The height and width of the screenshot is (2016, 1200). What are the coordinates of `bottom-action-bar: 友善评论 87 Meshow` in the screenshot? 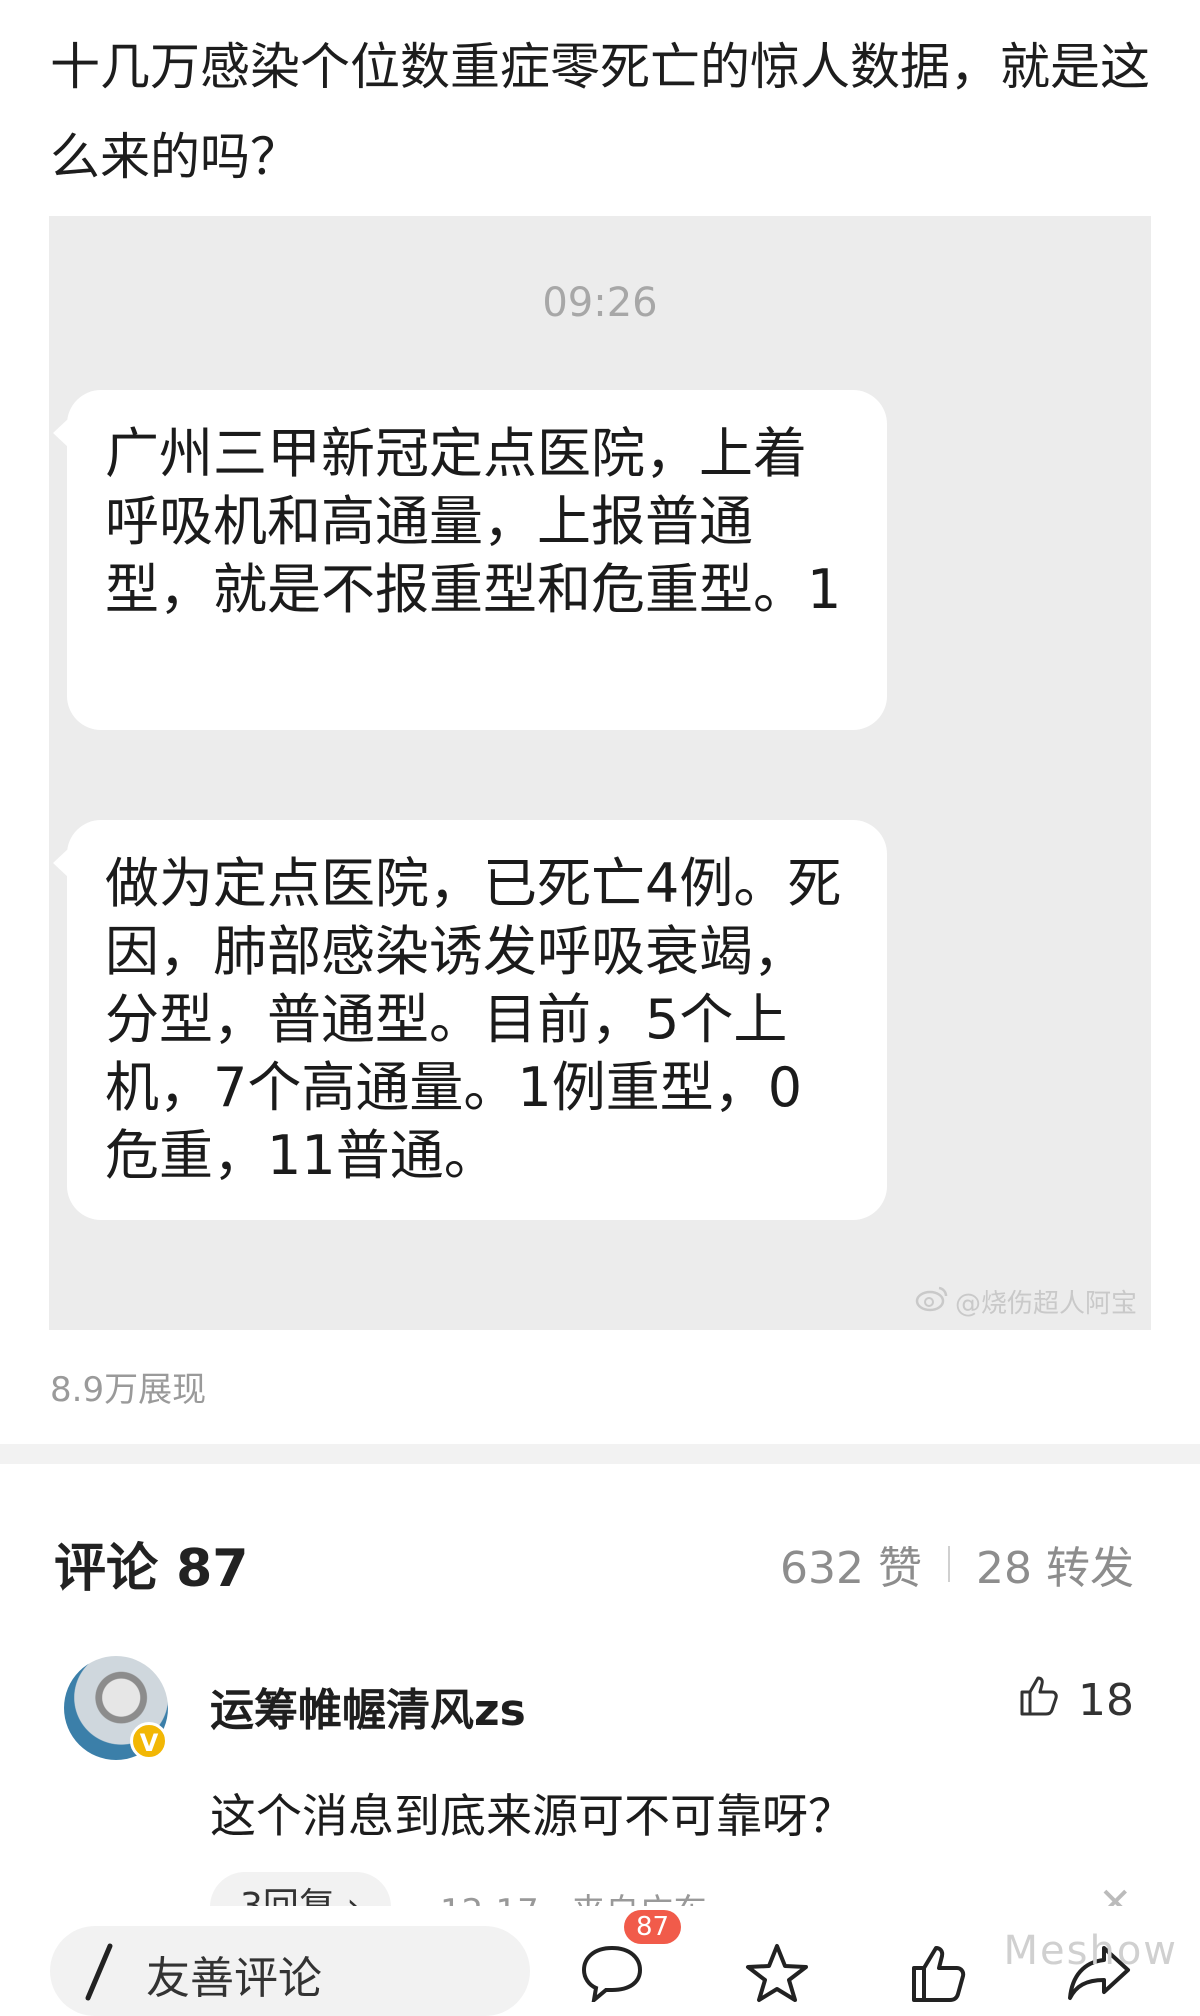 It's located at (600, 1961).